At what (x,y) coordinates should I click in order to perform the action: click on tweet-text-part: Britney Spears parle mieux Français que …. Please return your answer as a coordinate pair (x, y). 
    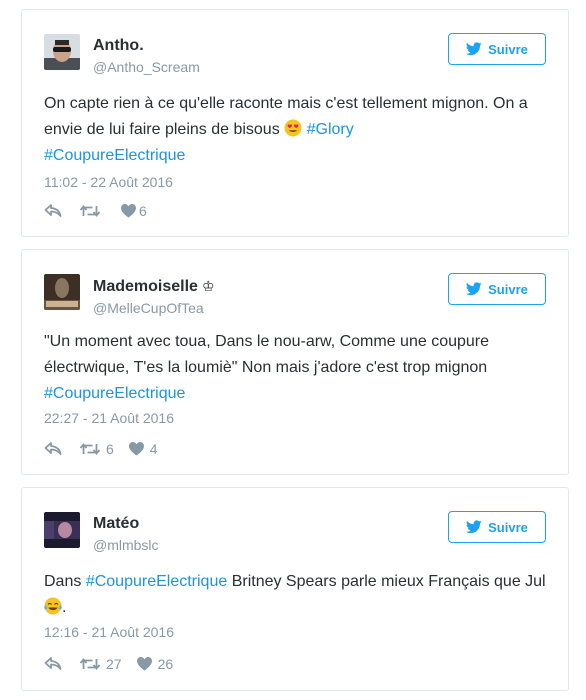
    Looking at the image, I should click on (388, 581).